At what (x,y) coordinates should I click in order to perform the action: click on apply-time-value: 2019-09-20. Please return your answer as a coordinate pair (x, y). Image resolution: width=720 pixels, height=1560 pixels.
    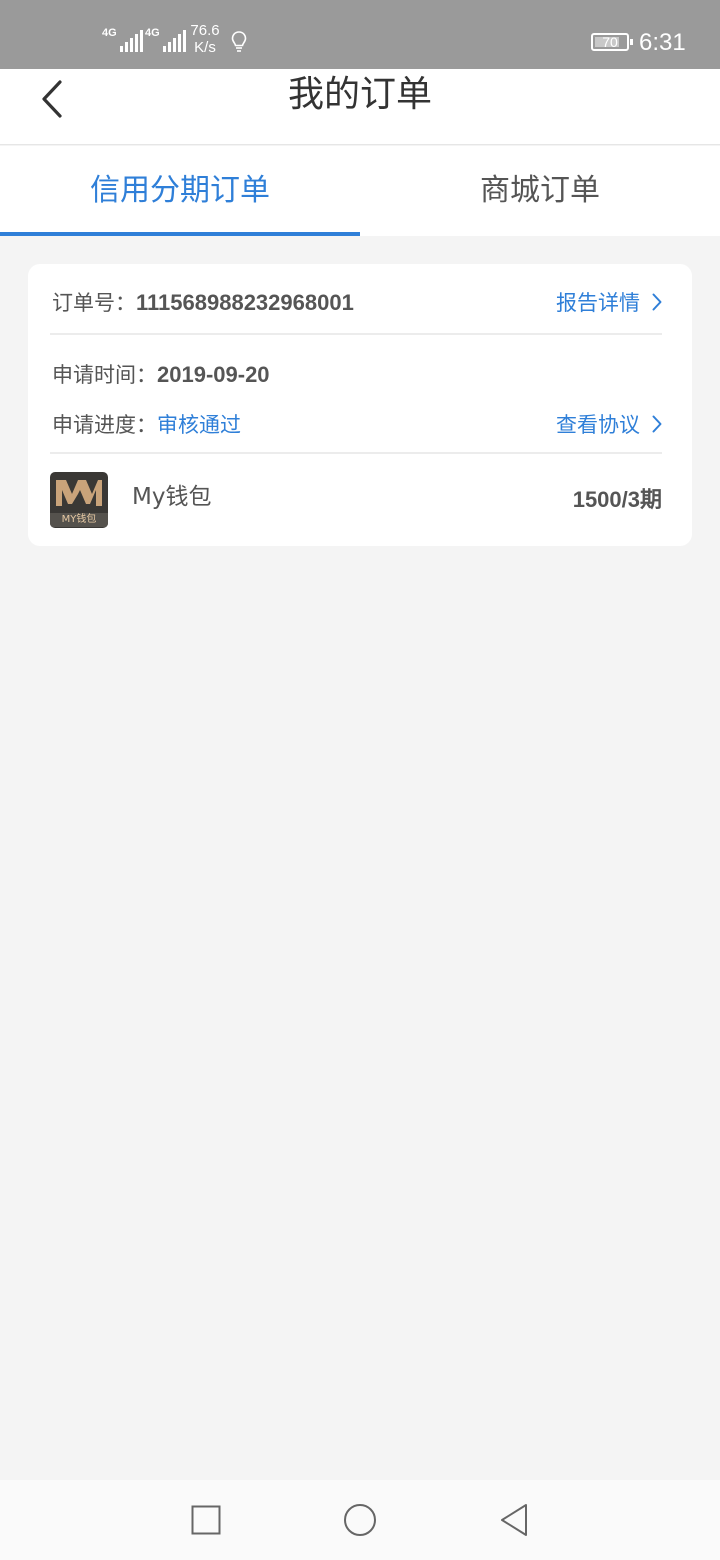
    Looking at the image, I should click on (213, 374).